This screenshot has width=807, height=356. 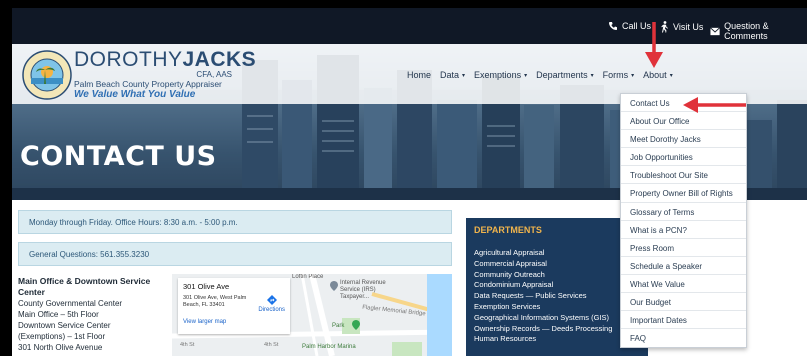 What do you see at coordinates (31, 292) in the screenshot?
I see `main-office-heading-line2: Center` at bounding box center [31, 292].